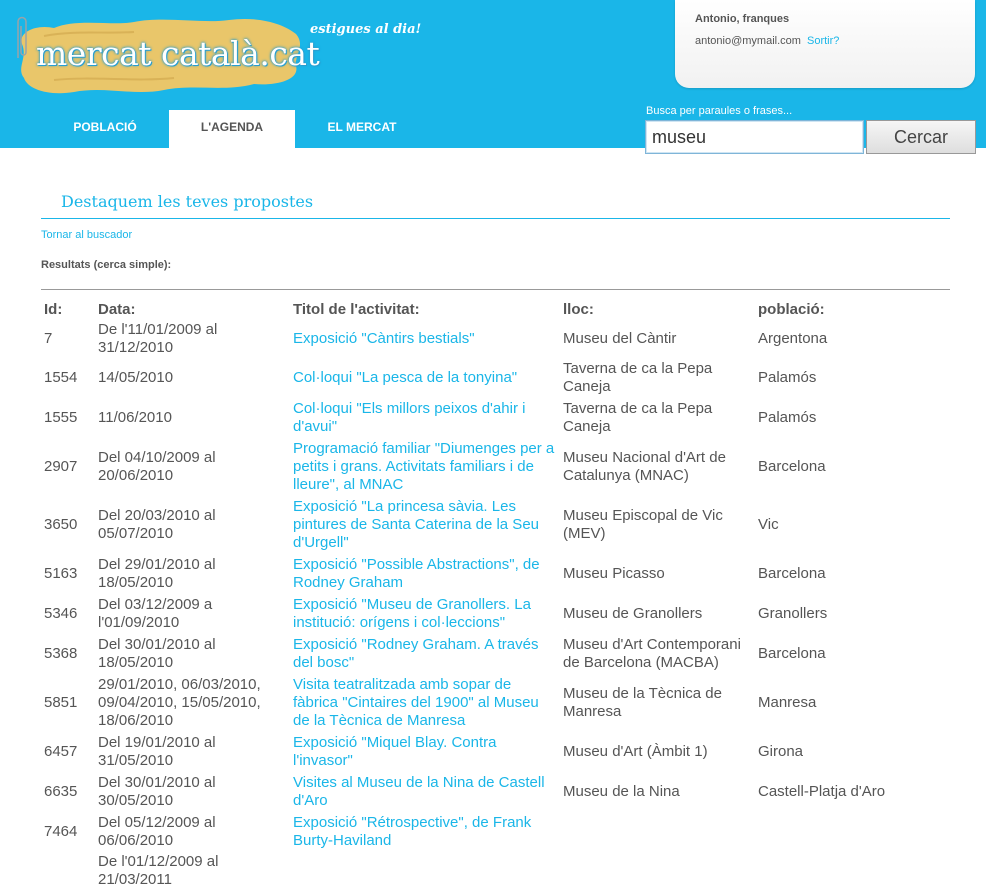 This screenshot has height=890, width=986. I want to click on cell-date: Del 20/03/2010 al 05/07/2010, so click(157, 524).